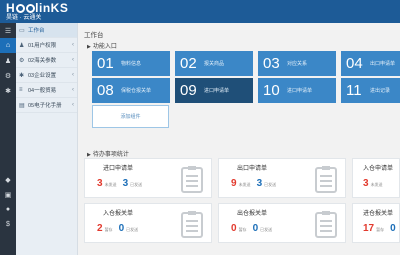  Describe the element at coordinates (200, 11) in the screenshot. I see `top-bar: HlinKS 昊链 · 云通关` at that location.